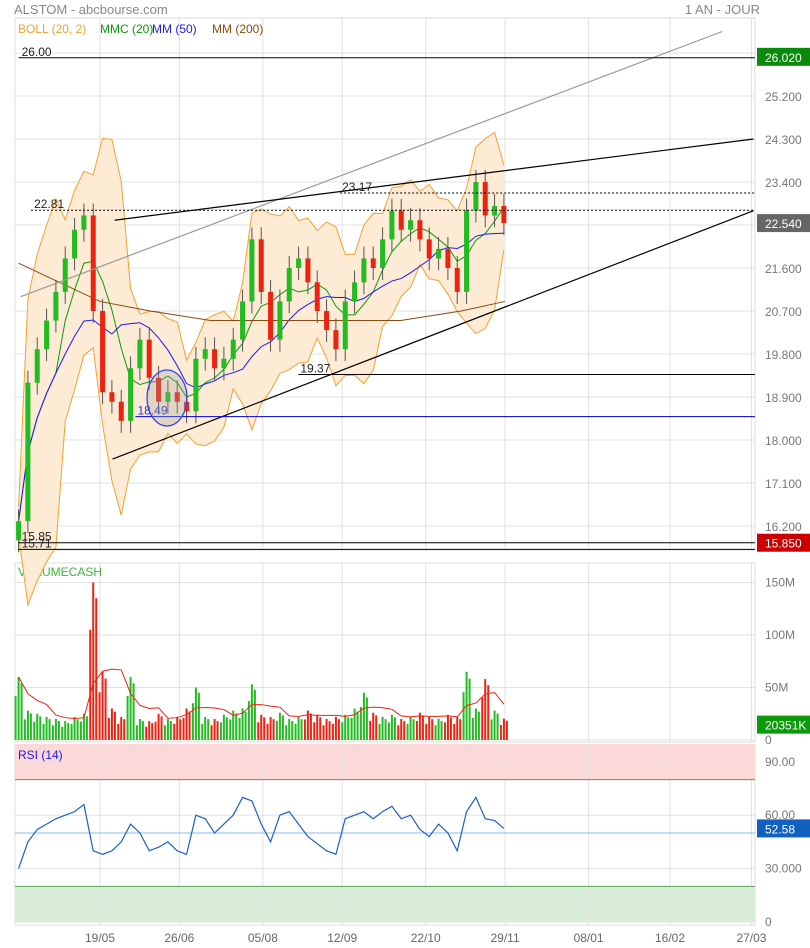  I want to click on volume-tick-label: 150M, so click(780, 583).